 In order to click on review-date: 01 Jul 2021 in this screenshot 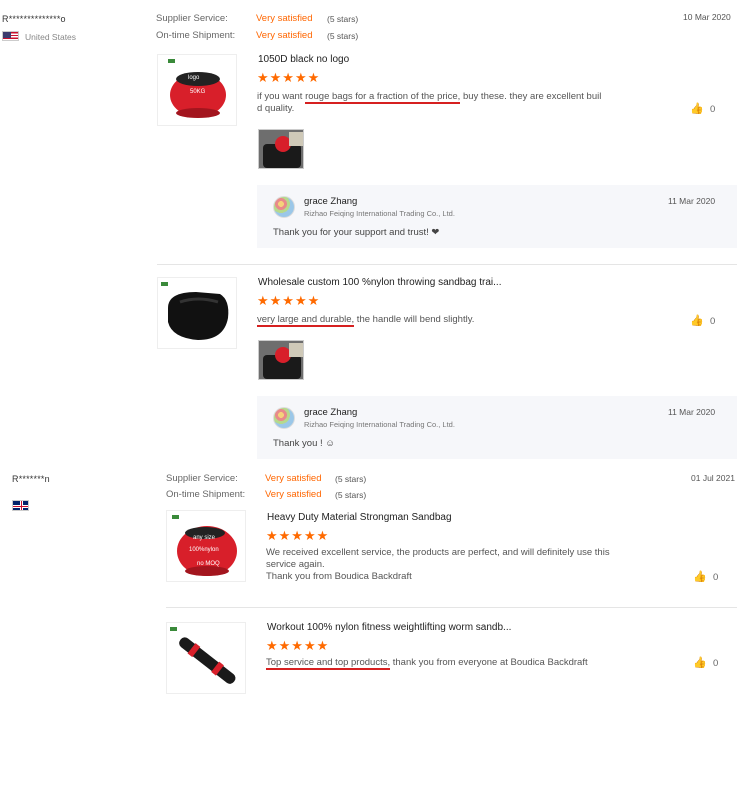, I will do `click(713, 478)`.